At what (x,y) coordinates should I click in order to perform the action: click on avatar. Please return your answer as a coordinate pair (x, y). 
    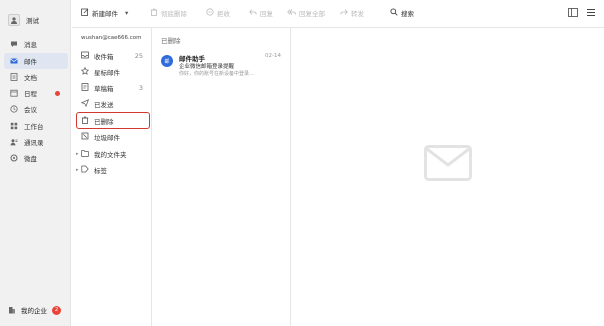
    Looking at the image, I should click on (14, 20).